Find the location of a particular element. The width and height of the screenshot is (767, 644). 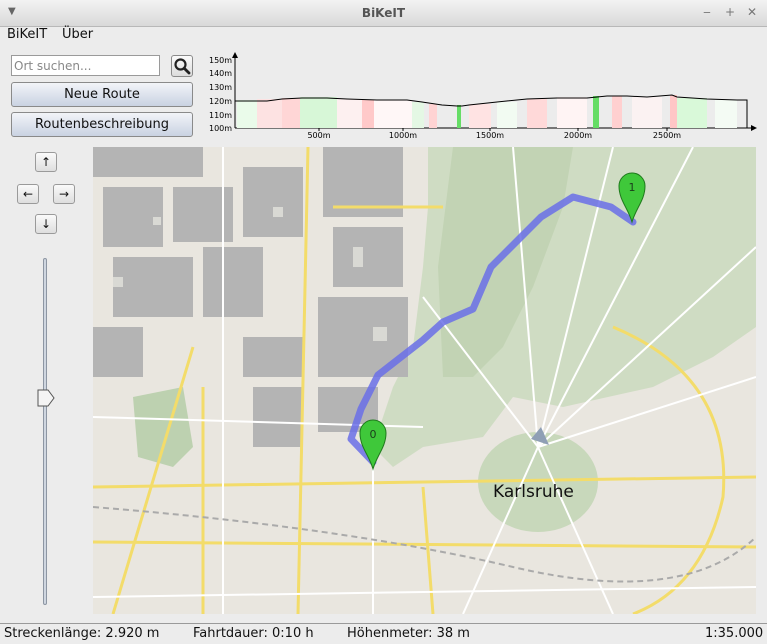

y-tick-label: 140m is located at coordinates (220, 73).